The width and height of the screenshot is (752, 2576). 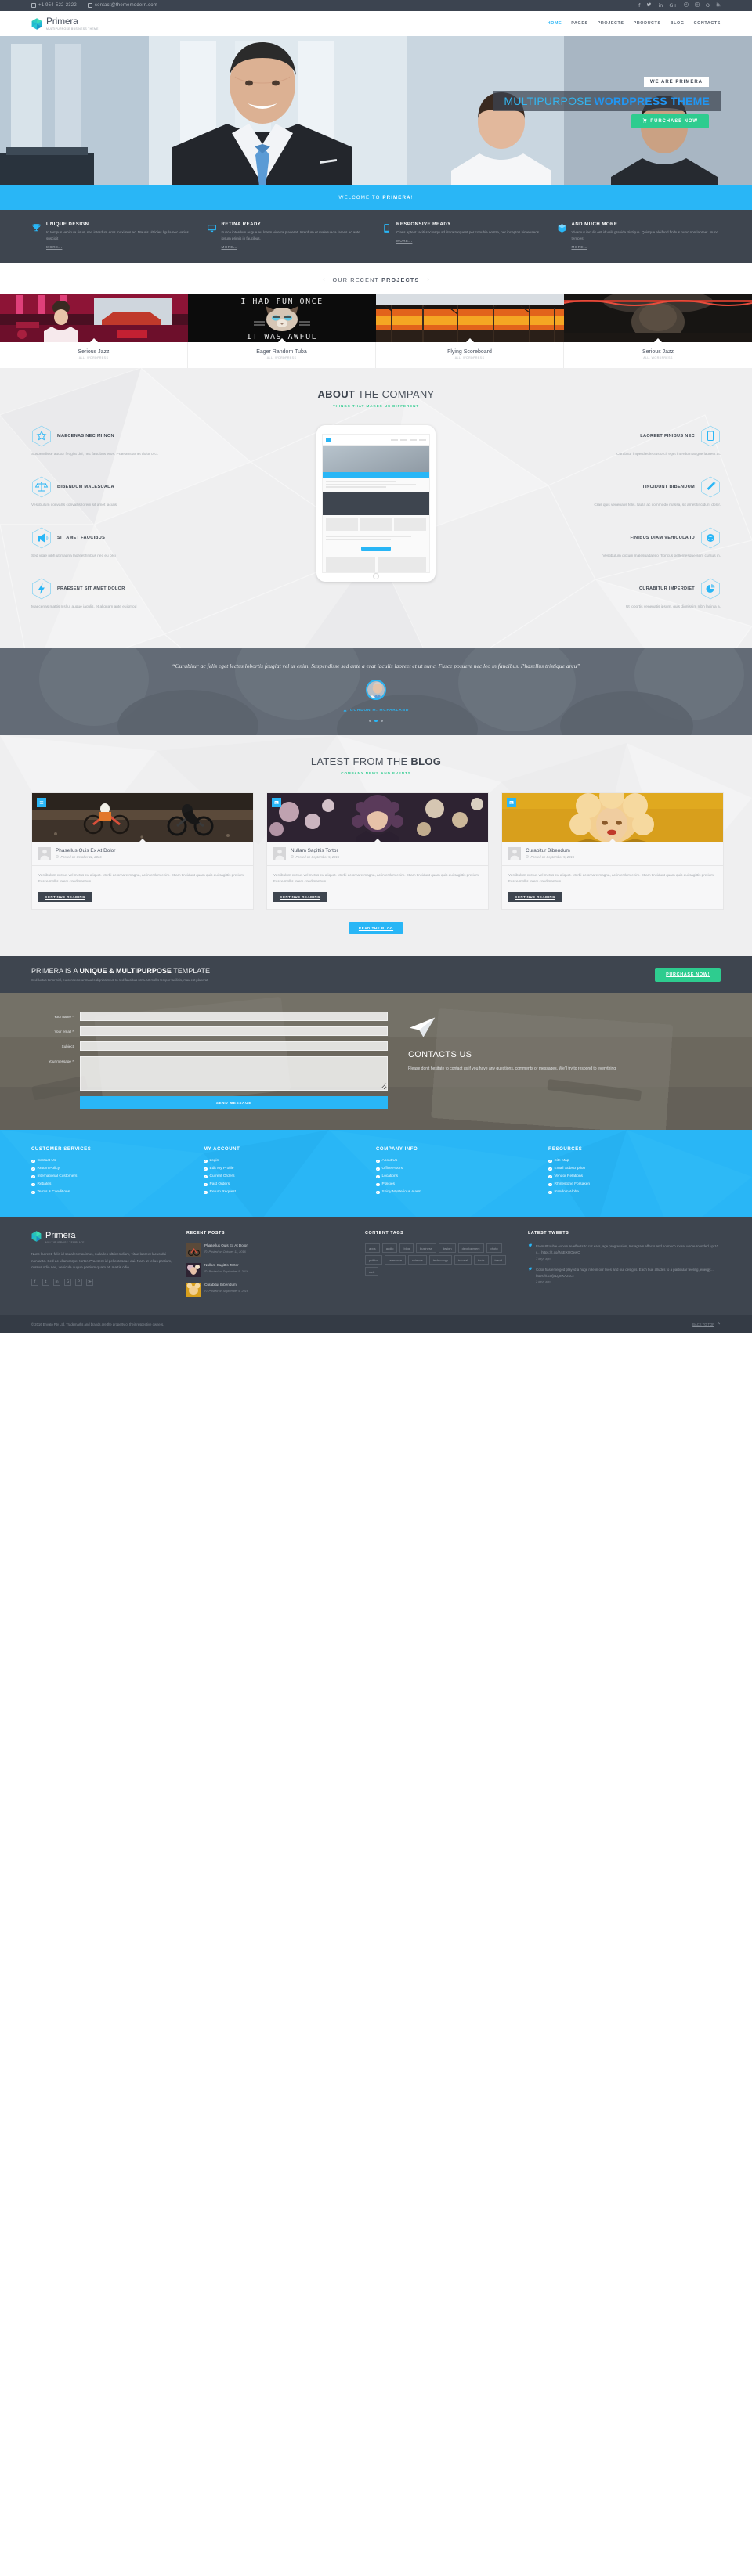 I want to click on topbar-email: contact@thememodern.com, so click(x=122, y=5).